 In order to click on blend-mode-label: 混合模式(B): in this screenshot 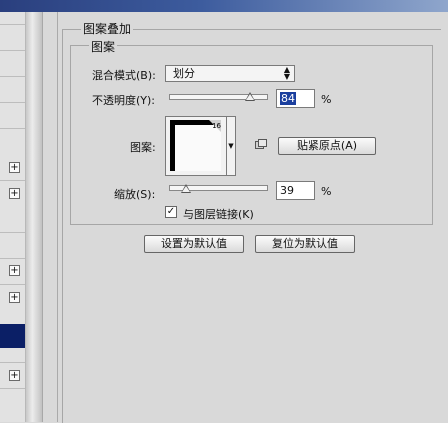, I will do `click(124, 75)`.